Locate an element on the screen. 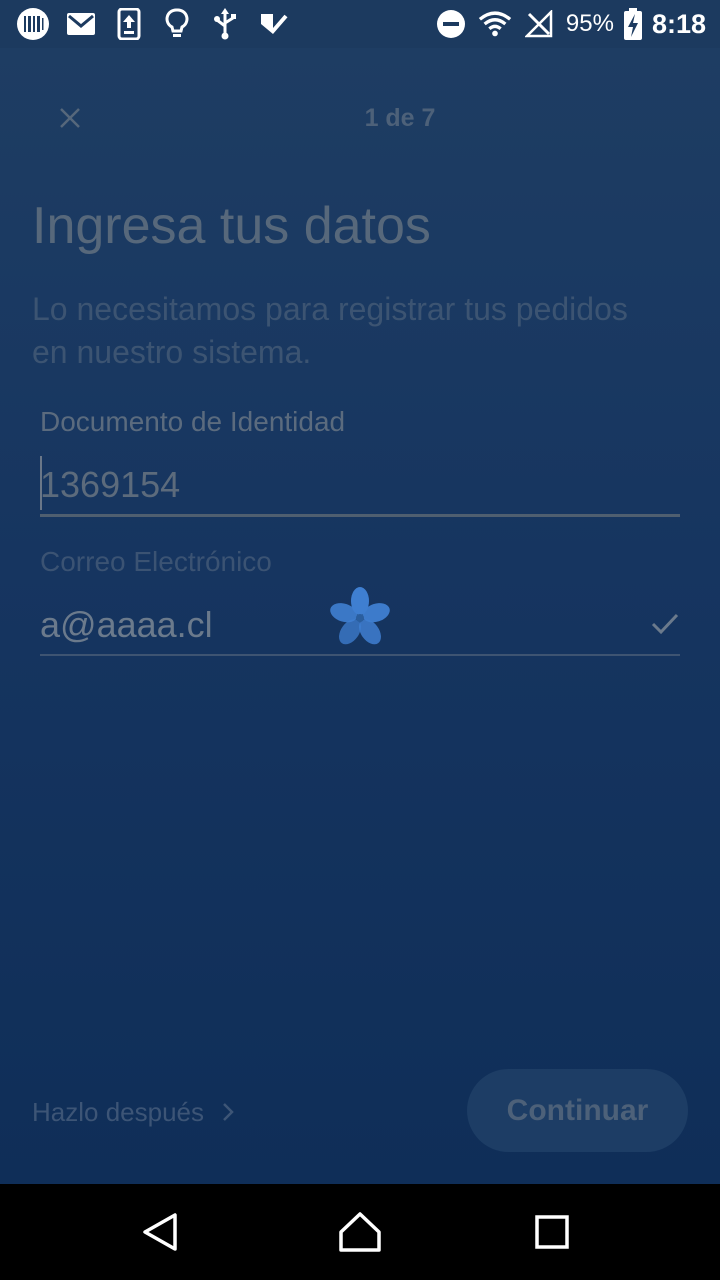 This screenshot has width=720, height=1280. do-later-link: Hazlo después is located at coordinates (133, 1112).